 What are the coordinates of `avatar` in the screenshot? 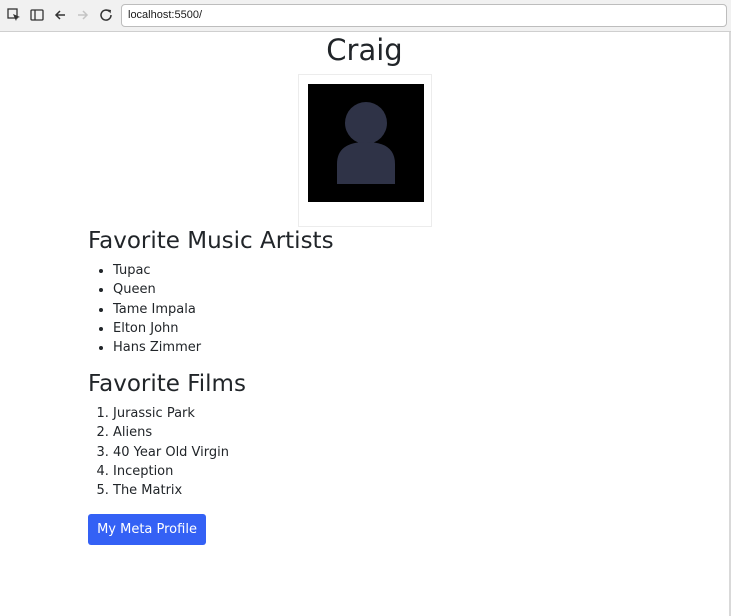 It's located at (366, 143).